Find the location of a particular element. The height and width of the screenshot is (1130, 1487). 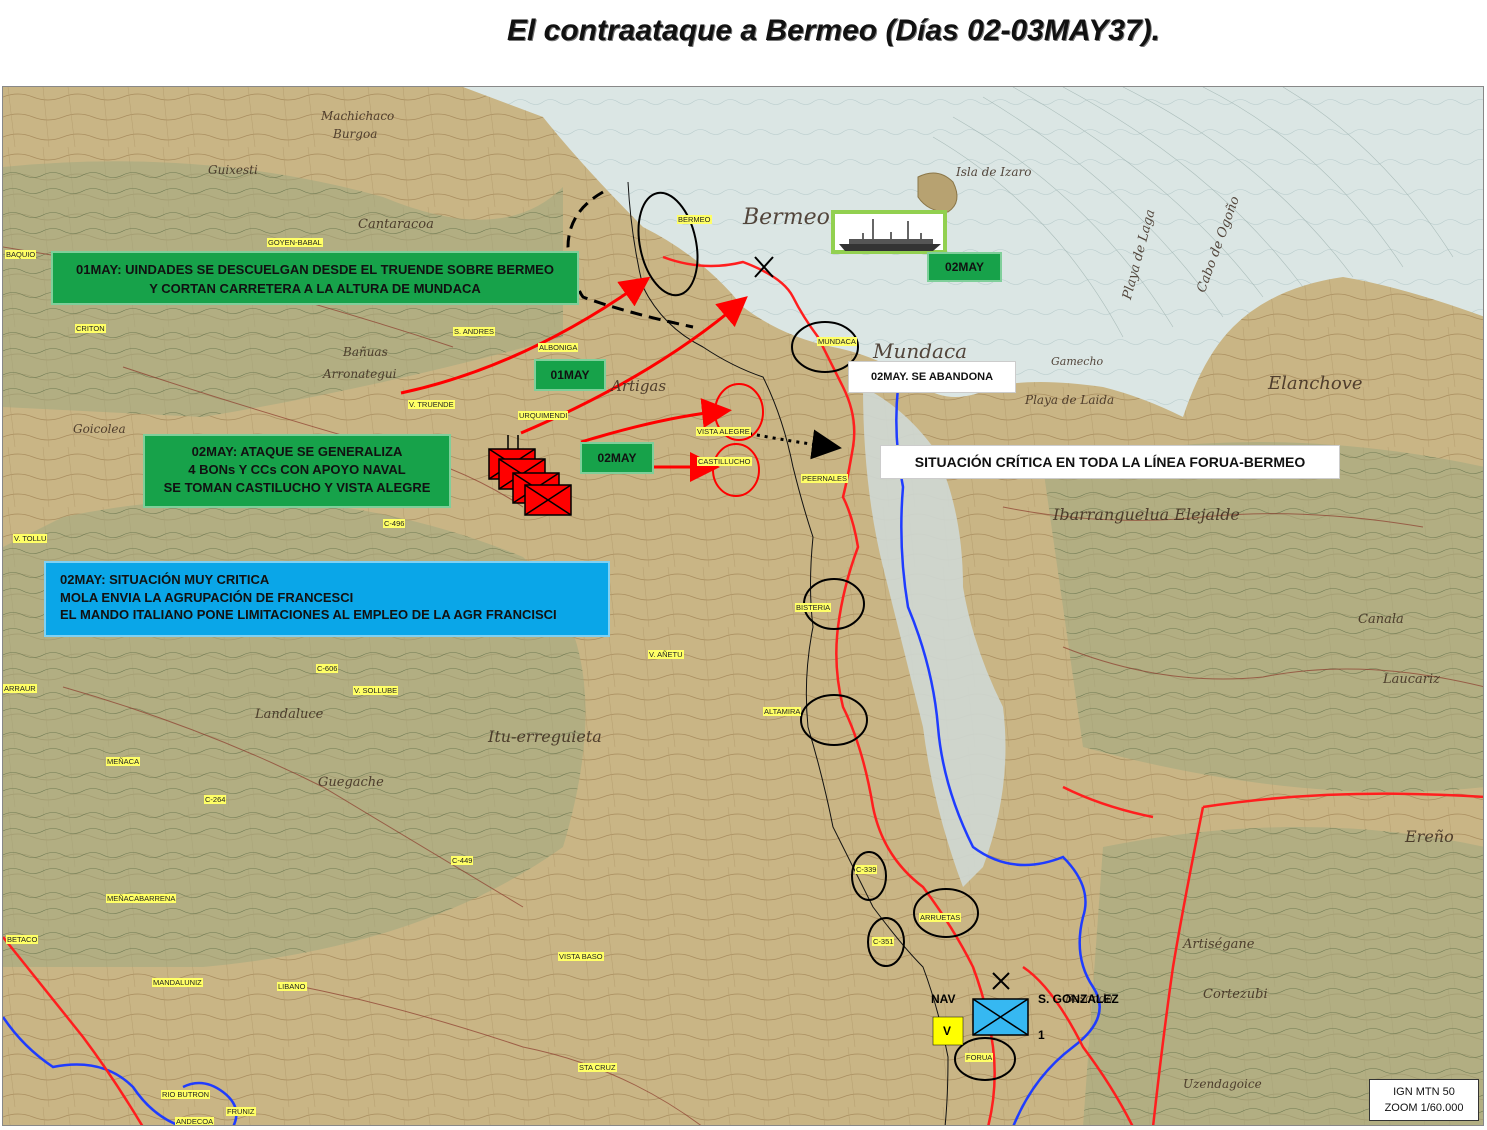

oldmap-itu-erreguieta: Itu-erreguieta is located at coordinates (545, 736).